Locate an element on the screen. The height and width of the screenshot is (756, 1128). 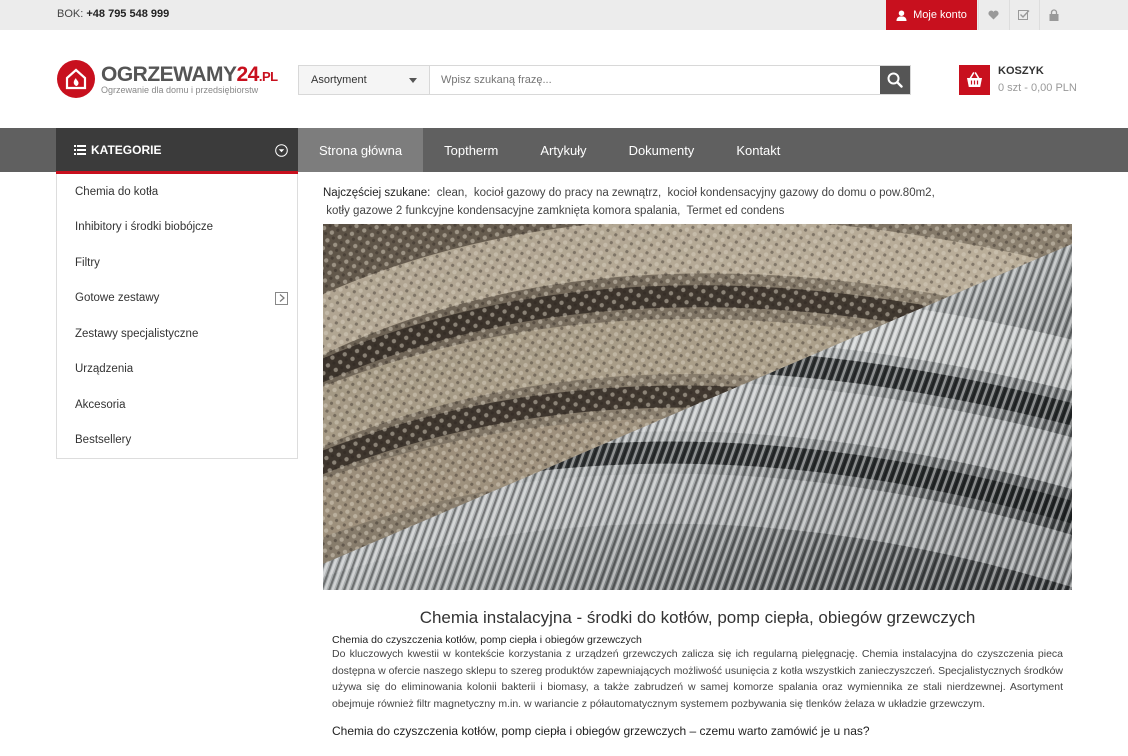
categories-label: KATEGORIE is located at coordinates (126, 149).